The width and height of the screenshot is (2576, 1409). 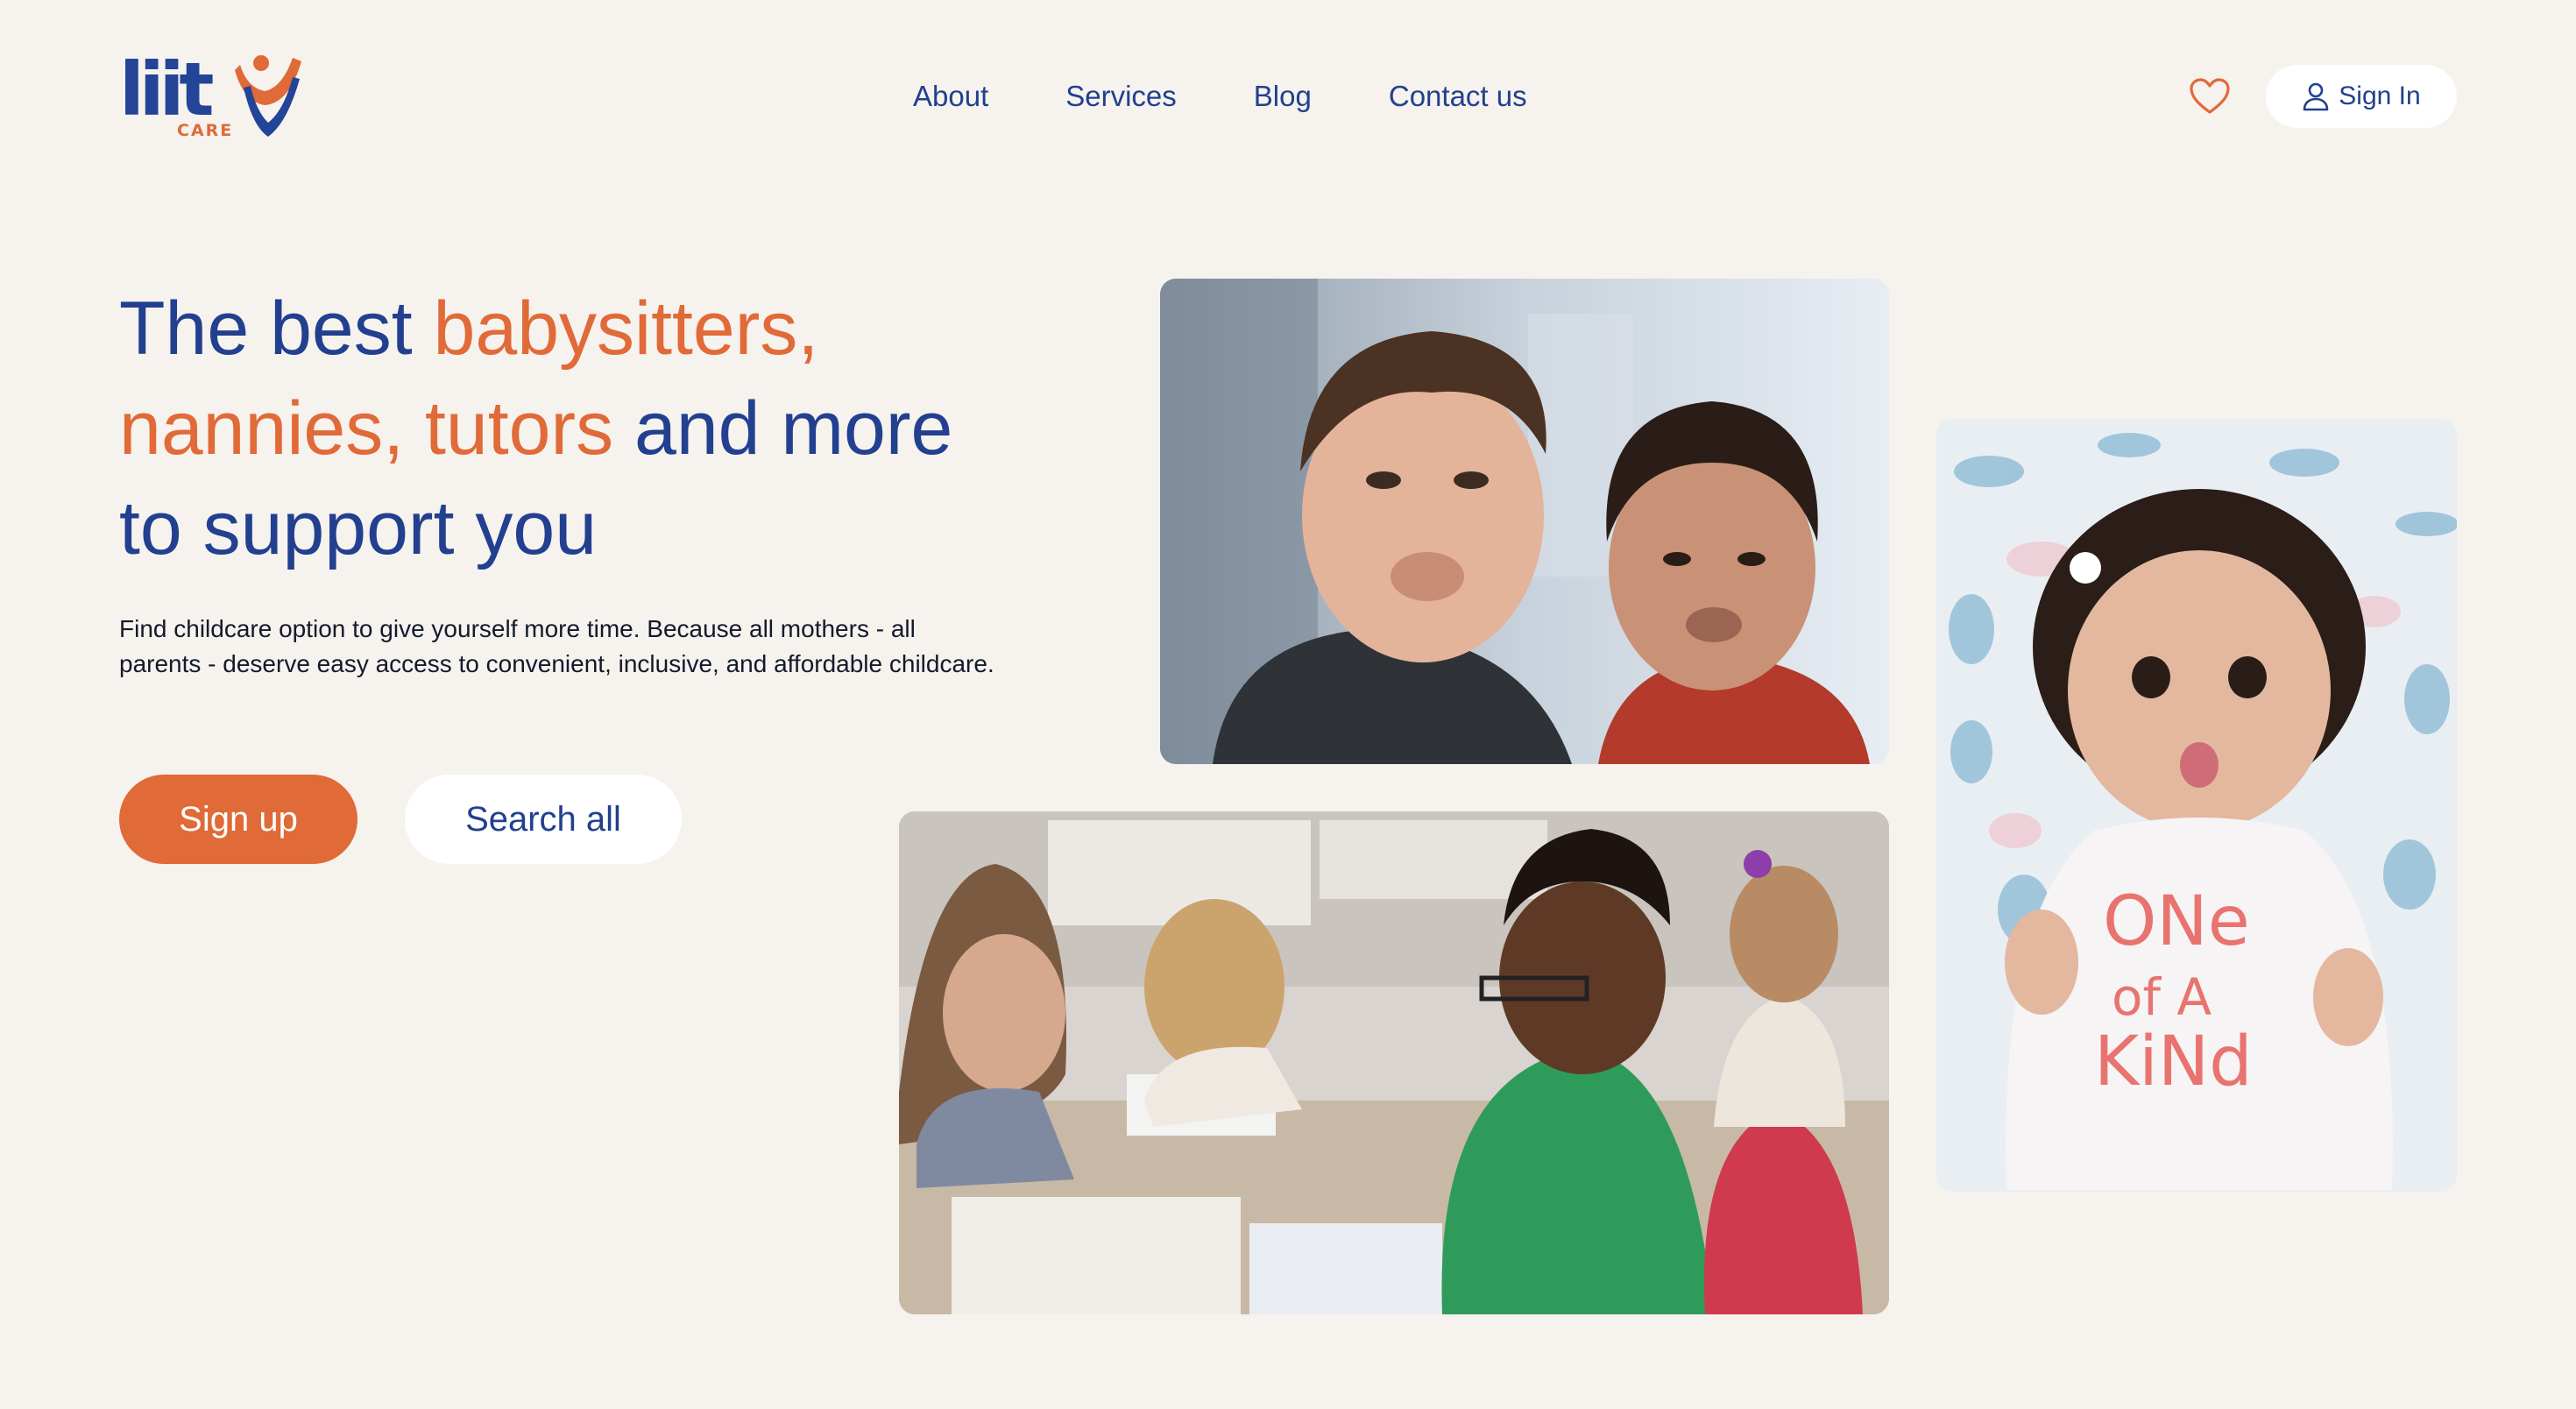 What do you see at coordinates (2316, 97) in the screenshot?
I see `user-icon` at bounding box center [2316, 97].